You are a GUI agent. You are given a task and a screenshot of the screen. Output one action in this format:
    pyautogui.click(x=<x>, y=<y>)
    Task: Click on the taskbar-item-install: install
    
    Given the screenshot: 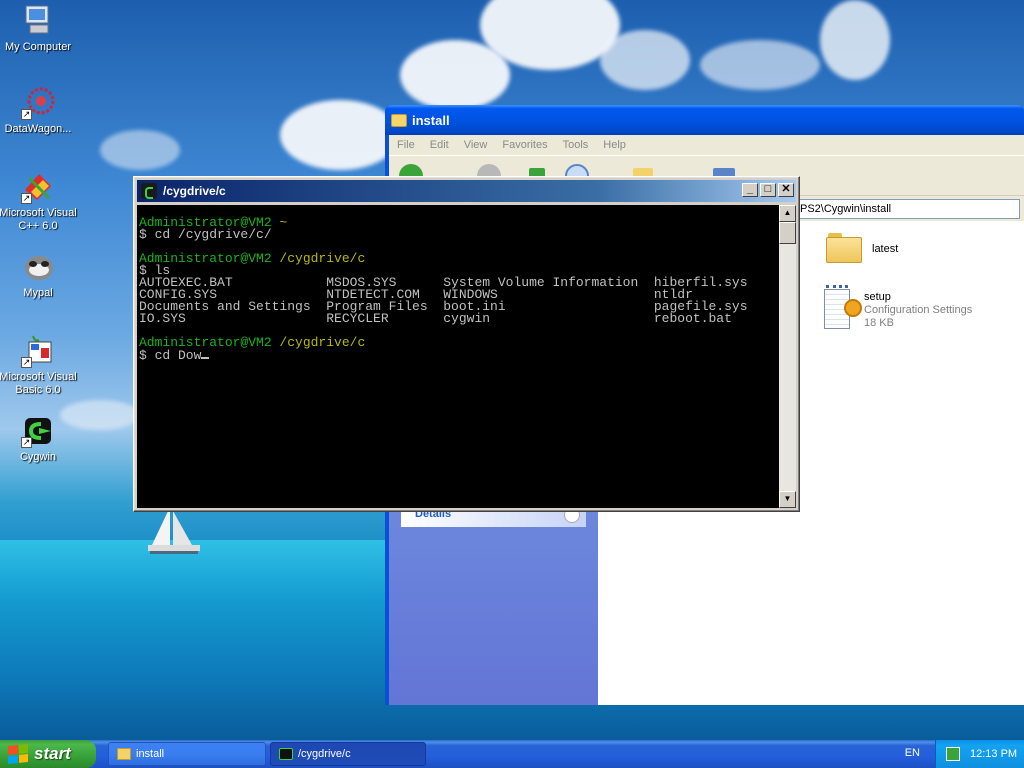 What is the action you would take?
    pyautogui.click(x=187, y=754)
    